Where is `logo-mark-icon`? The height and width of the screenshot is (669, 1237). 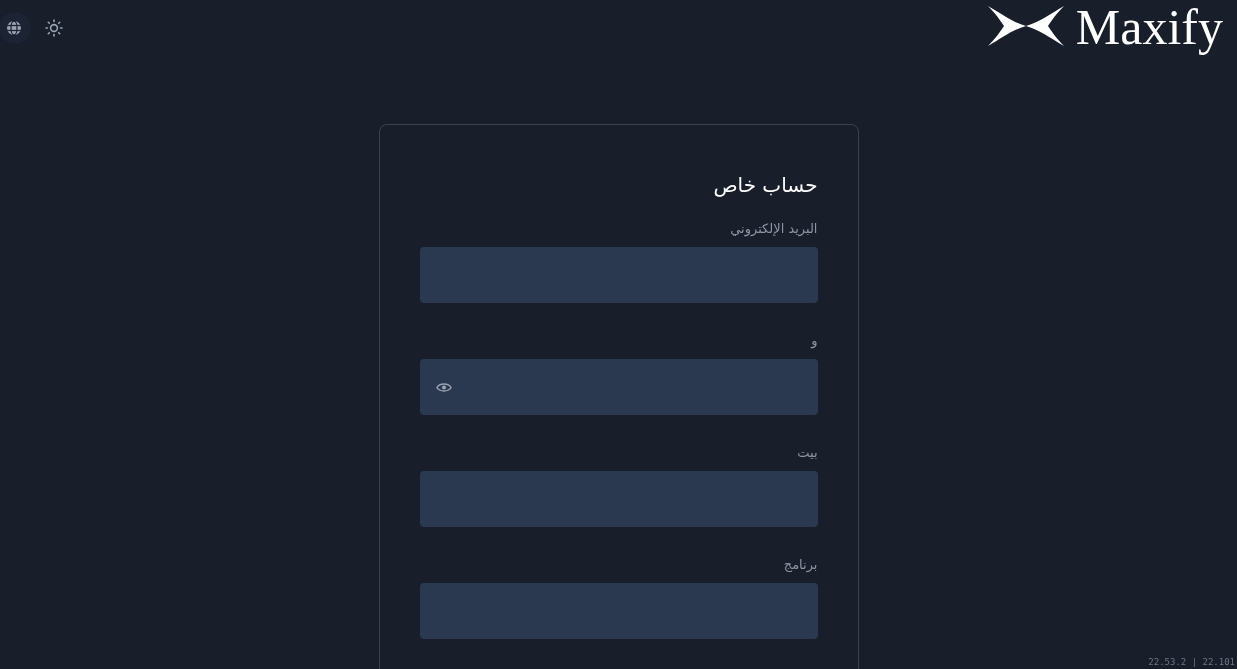 logo-mark-icon is located at coordinates (1025, 26).